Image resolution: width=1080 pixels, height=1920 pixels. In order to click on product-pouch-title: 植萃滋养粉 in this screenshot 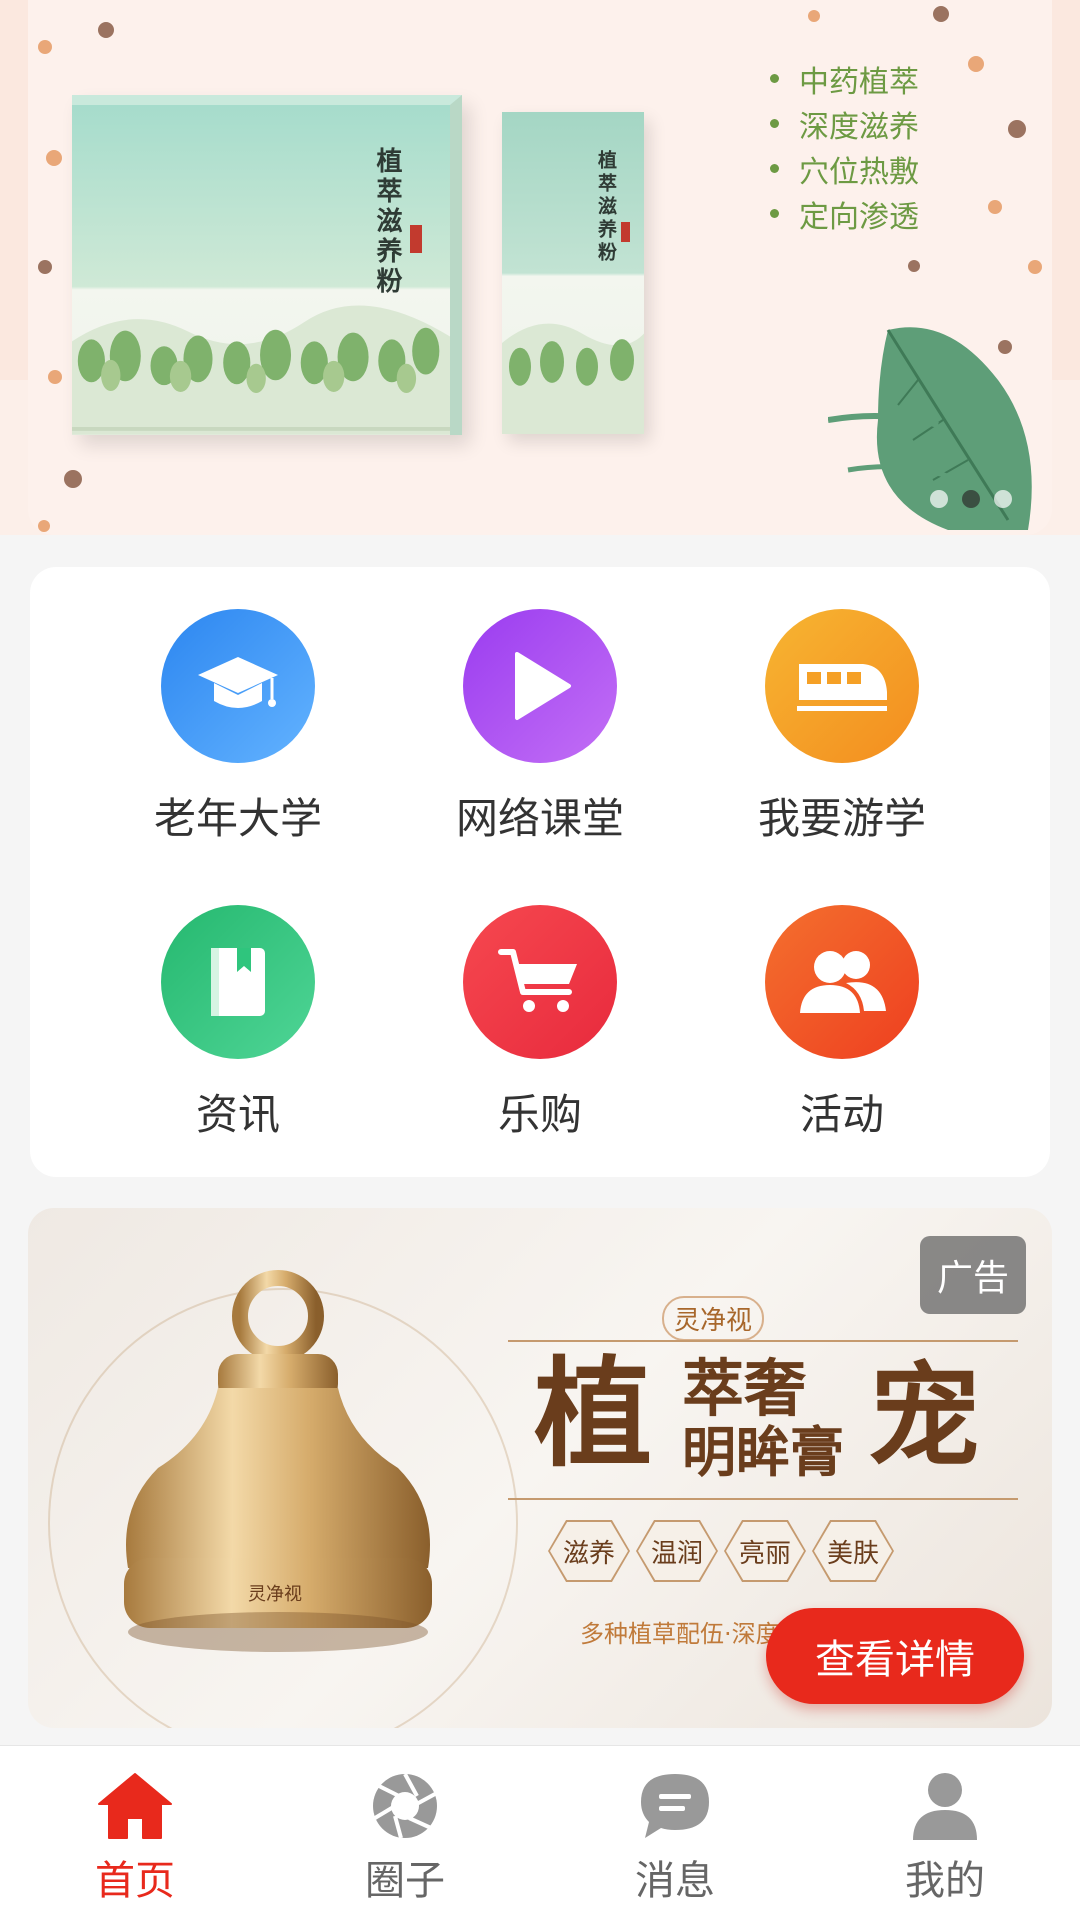, I will do `click(606, 207)`.